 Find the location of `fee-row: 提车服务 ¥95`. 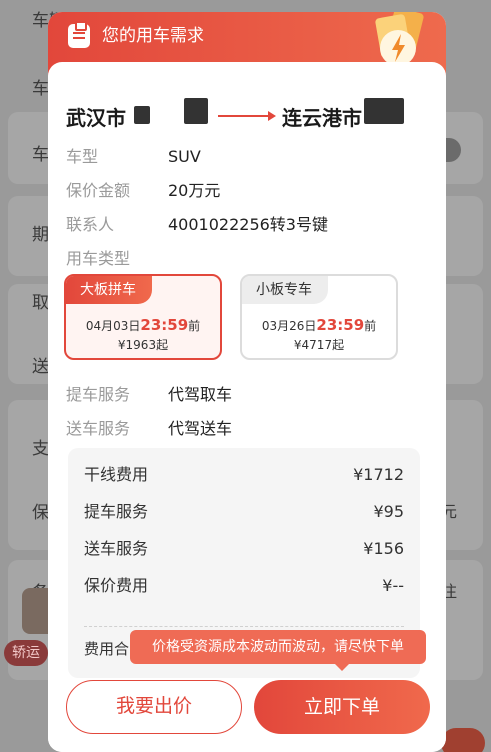

fee-row: 提车服务 ¥95 is located at coordinates (244, 512).